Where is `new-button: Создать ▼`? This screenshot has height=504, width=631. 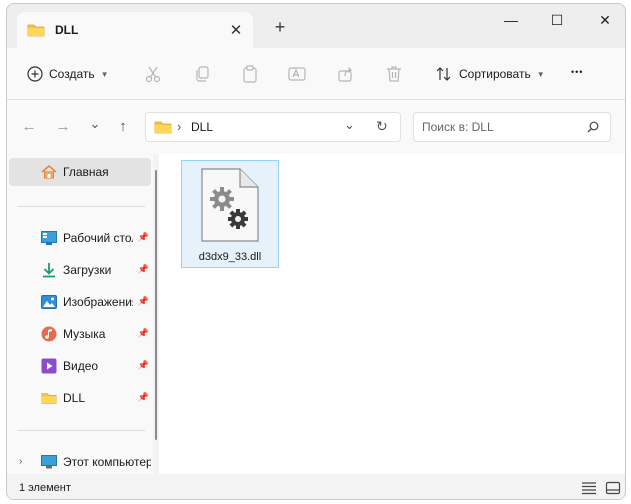
new-button: Создать ▼ is located at coordinates (68, 74).